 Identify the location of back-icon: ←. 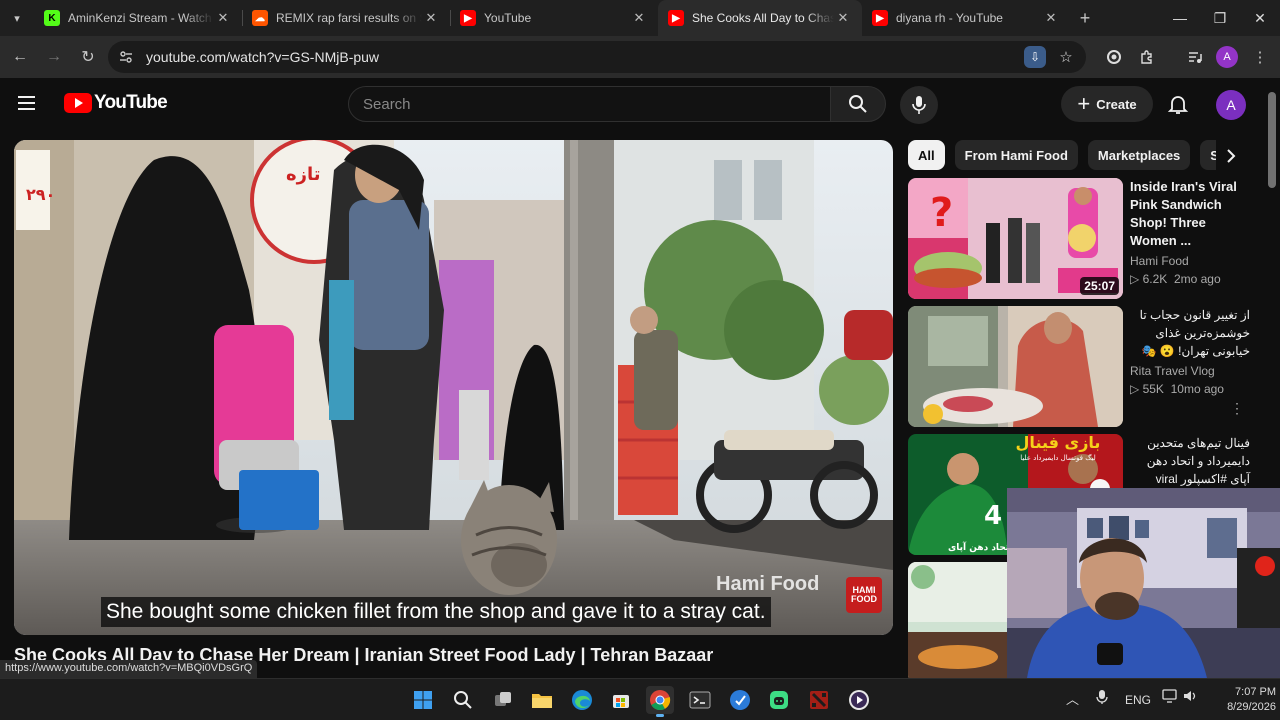
(20, 57).